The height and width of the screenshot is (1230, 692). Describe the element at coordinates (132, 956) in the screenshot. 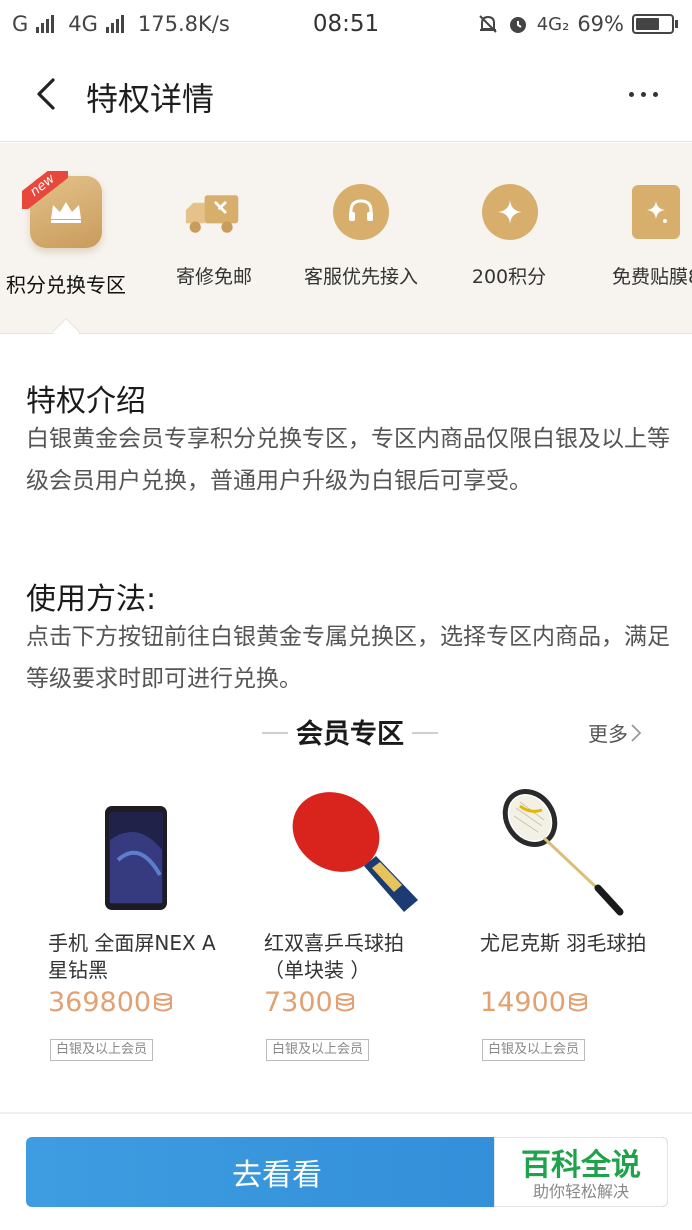

I see `product-name: 手机 全面屏NEX A 星钻黑` at that location.